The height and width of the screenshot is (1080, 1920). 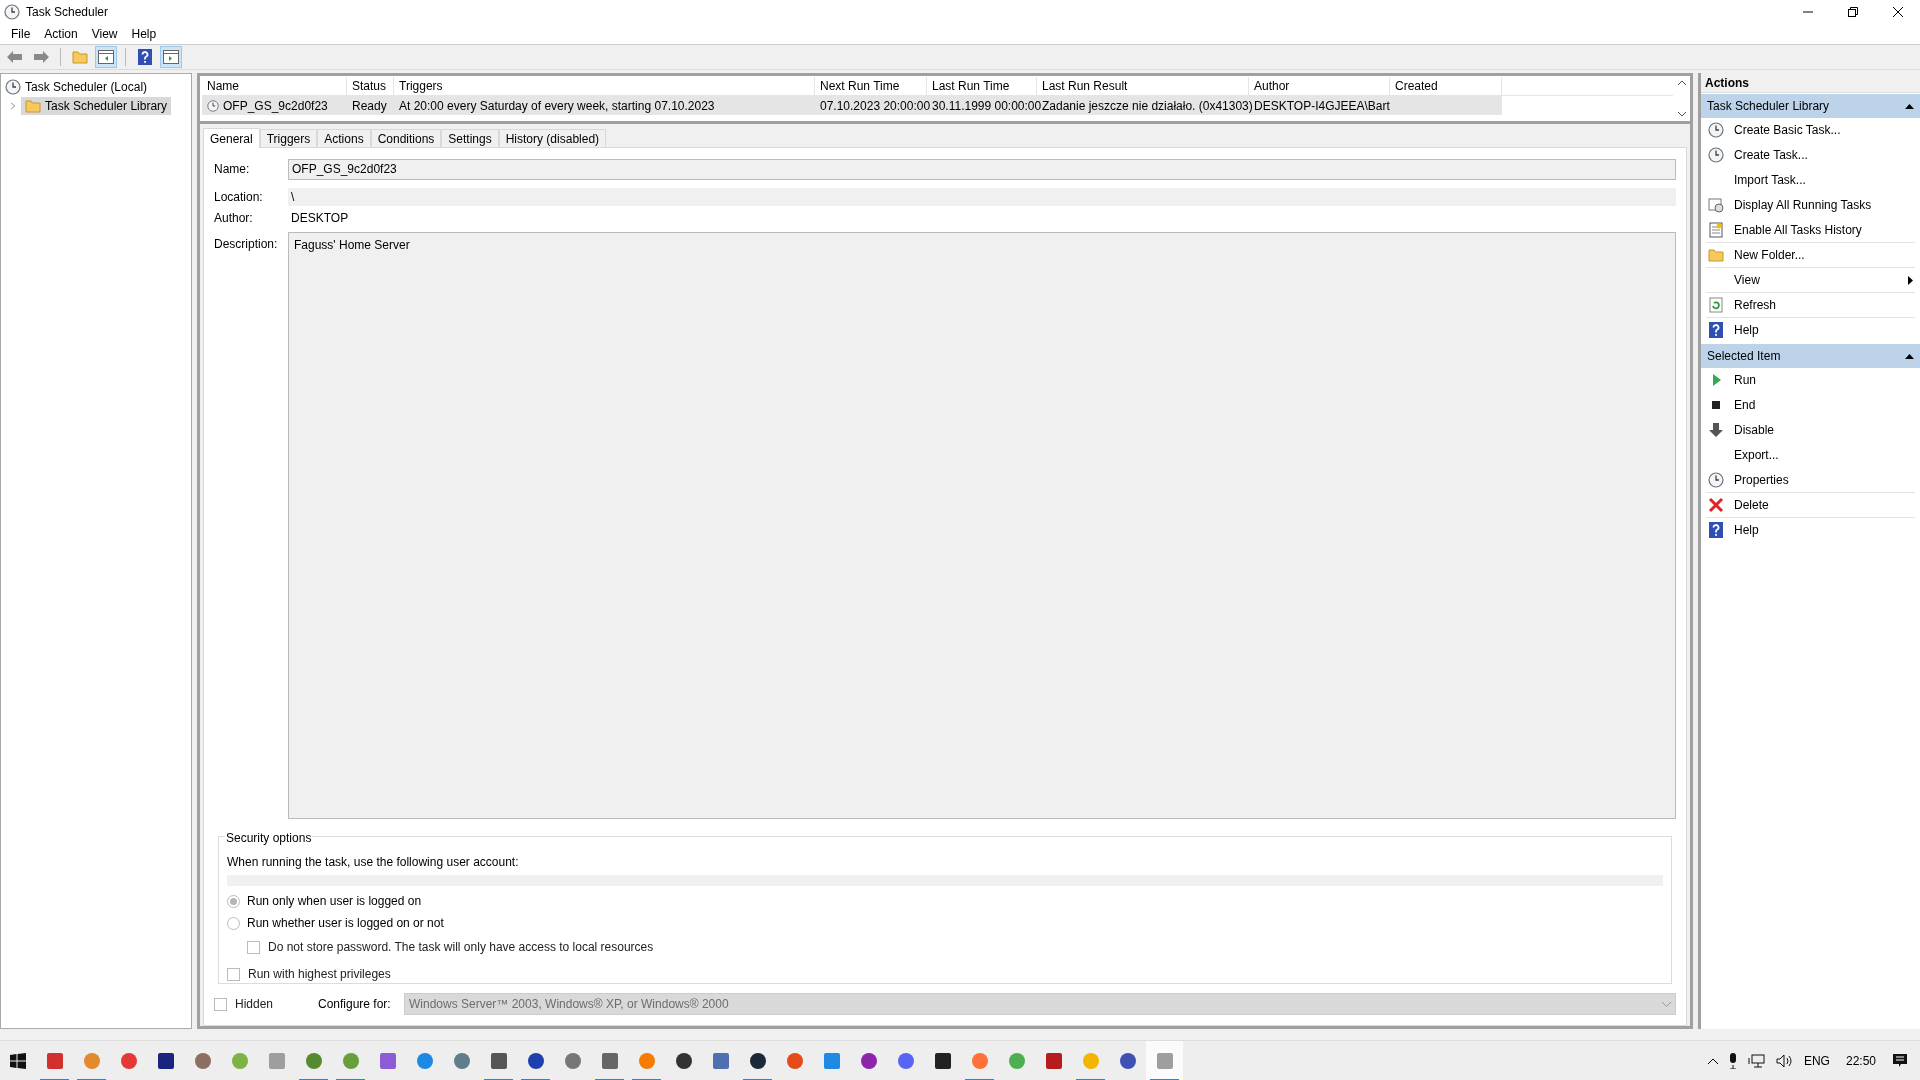 What do you see at coordinates (1712, 1060) in the screenshot?
I see `chevron-up-icon` at bounding box center [1712, 1060].